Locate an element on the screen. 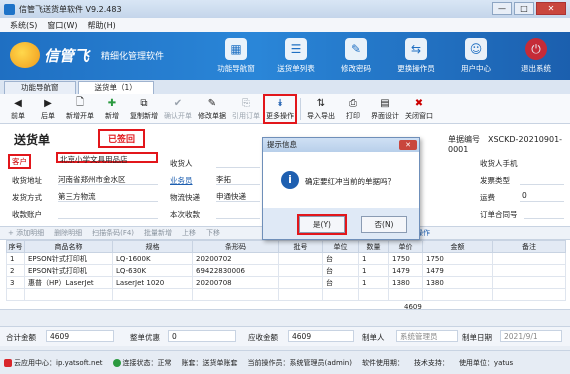  close-icon: ✖ is located at coordinates (419, 103).